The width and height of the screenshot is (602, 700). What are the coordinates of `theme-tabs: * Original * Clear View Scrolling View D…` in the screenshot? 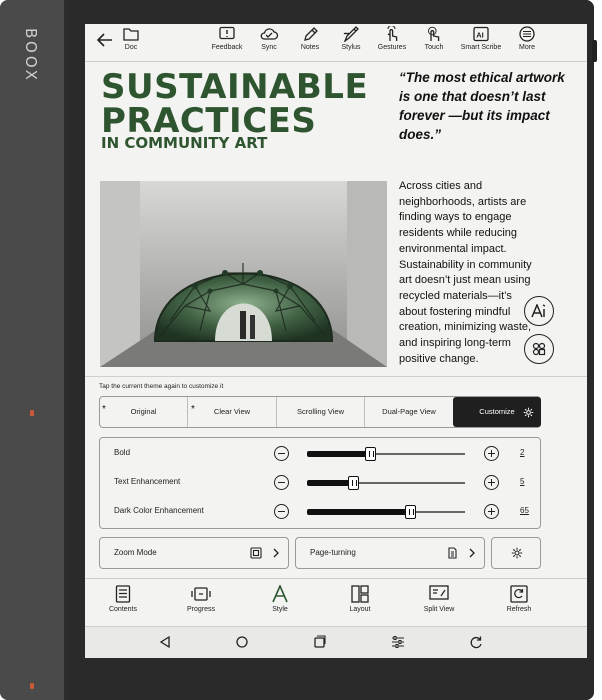 It's located at (320, 412).